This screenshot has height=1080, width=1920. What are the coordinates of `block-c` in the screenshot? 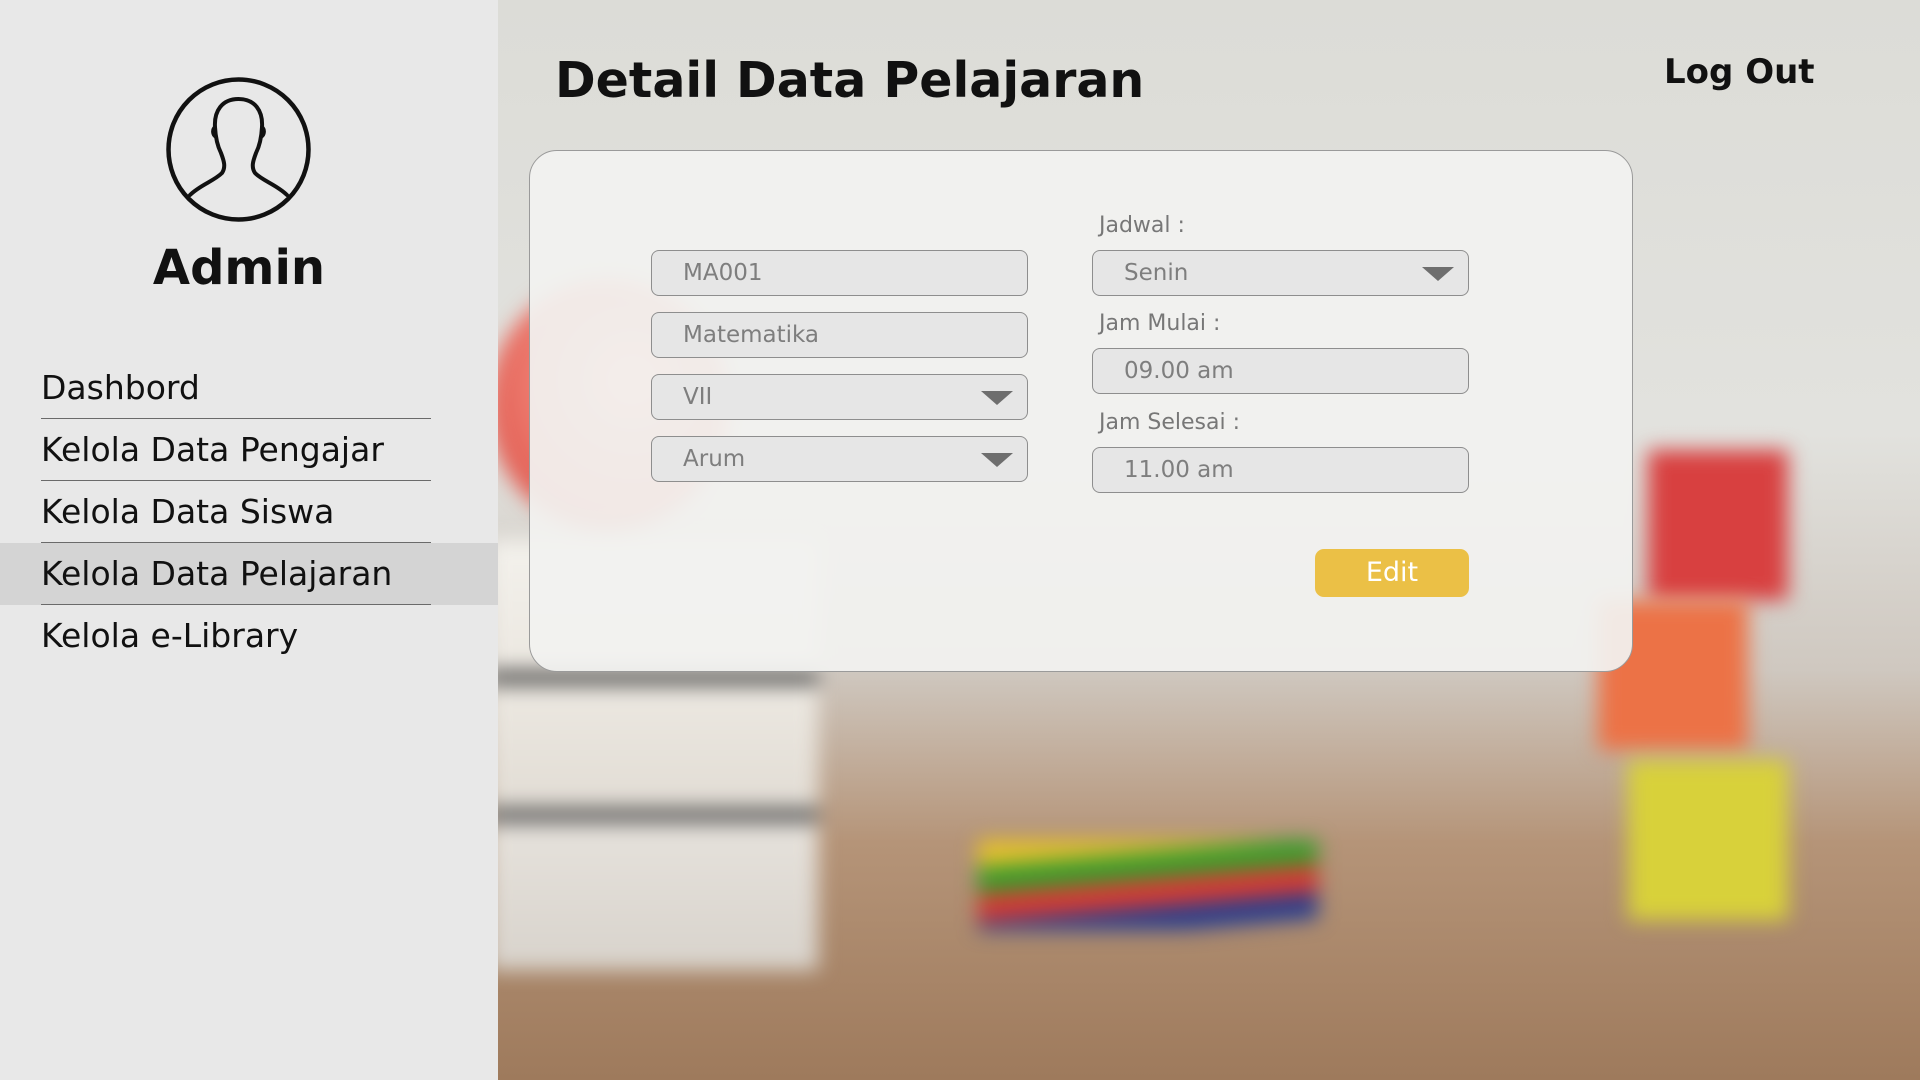 It's located at (1708, 840).